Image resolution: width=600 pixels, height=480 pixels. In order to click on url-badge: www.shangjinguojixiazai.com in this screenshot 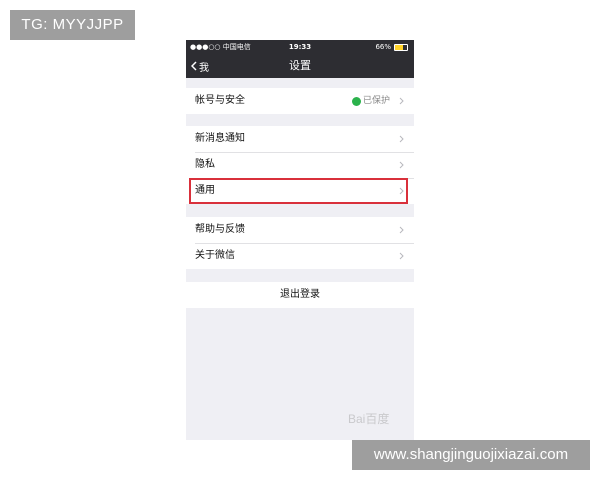, I will do `click(471, 455)`.